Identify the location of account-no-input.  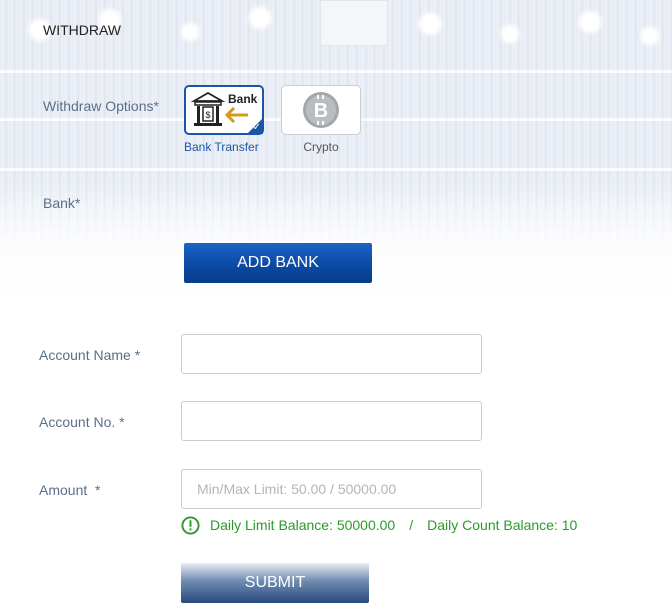
(331, 421).